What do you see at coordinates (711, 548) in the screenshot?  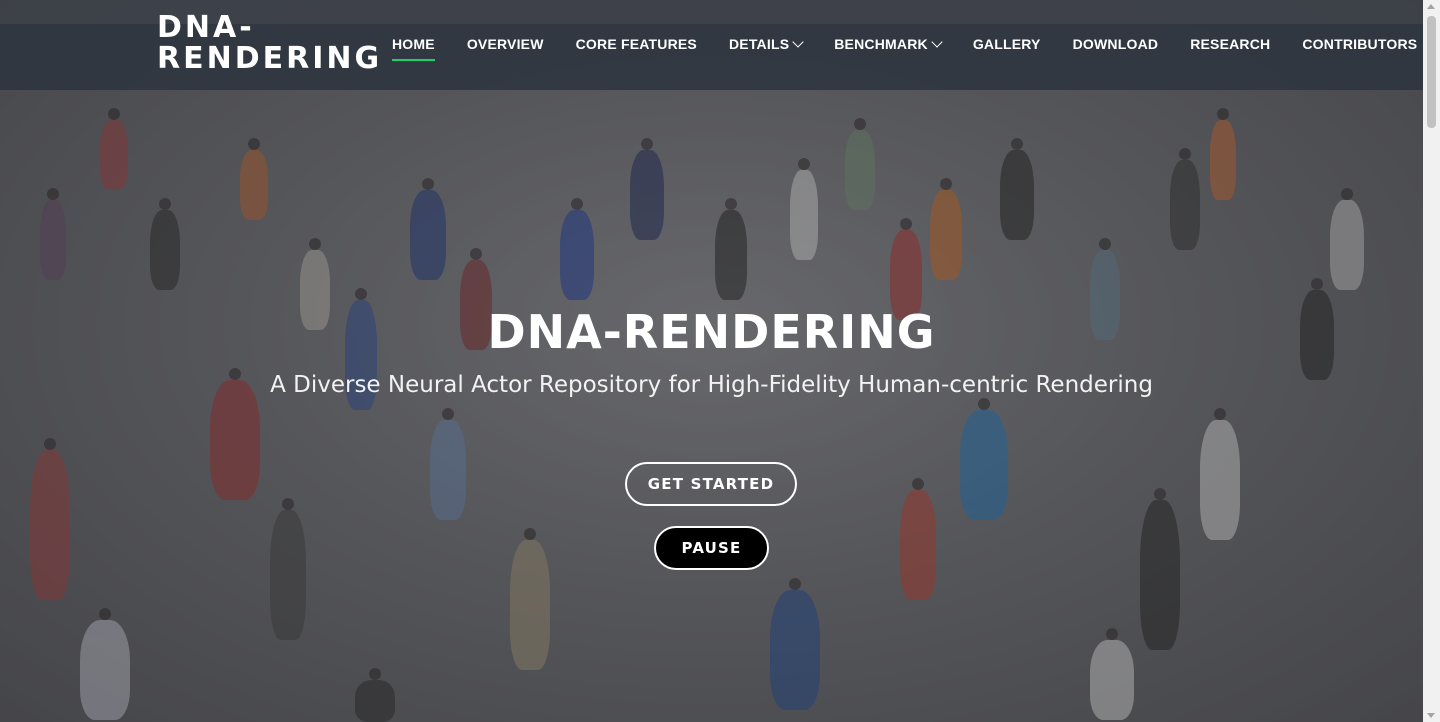 I see `pause-button: PAUSE` at bounding box center [711, 548].